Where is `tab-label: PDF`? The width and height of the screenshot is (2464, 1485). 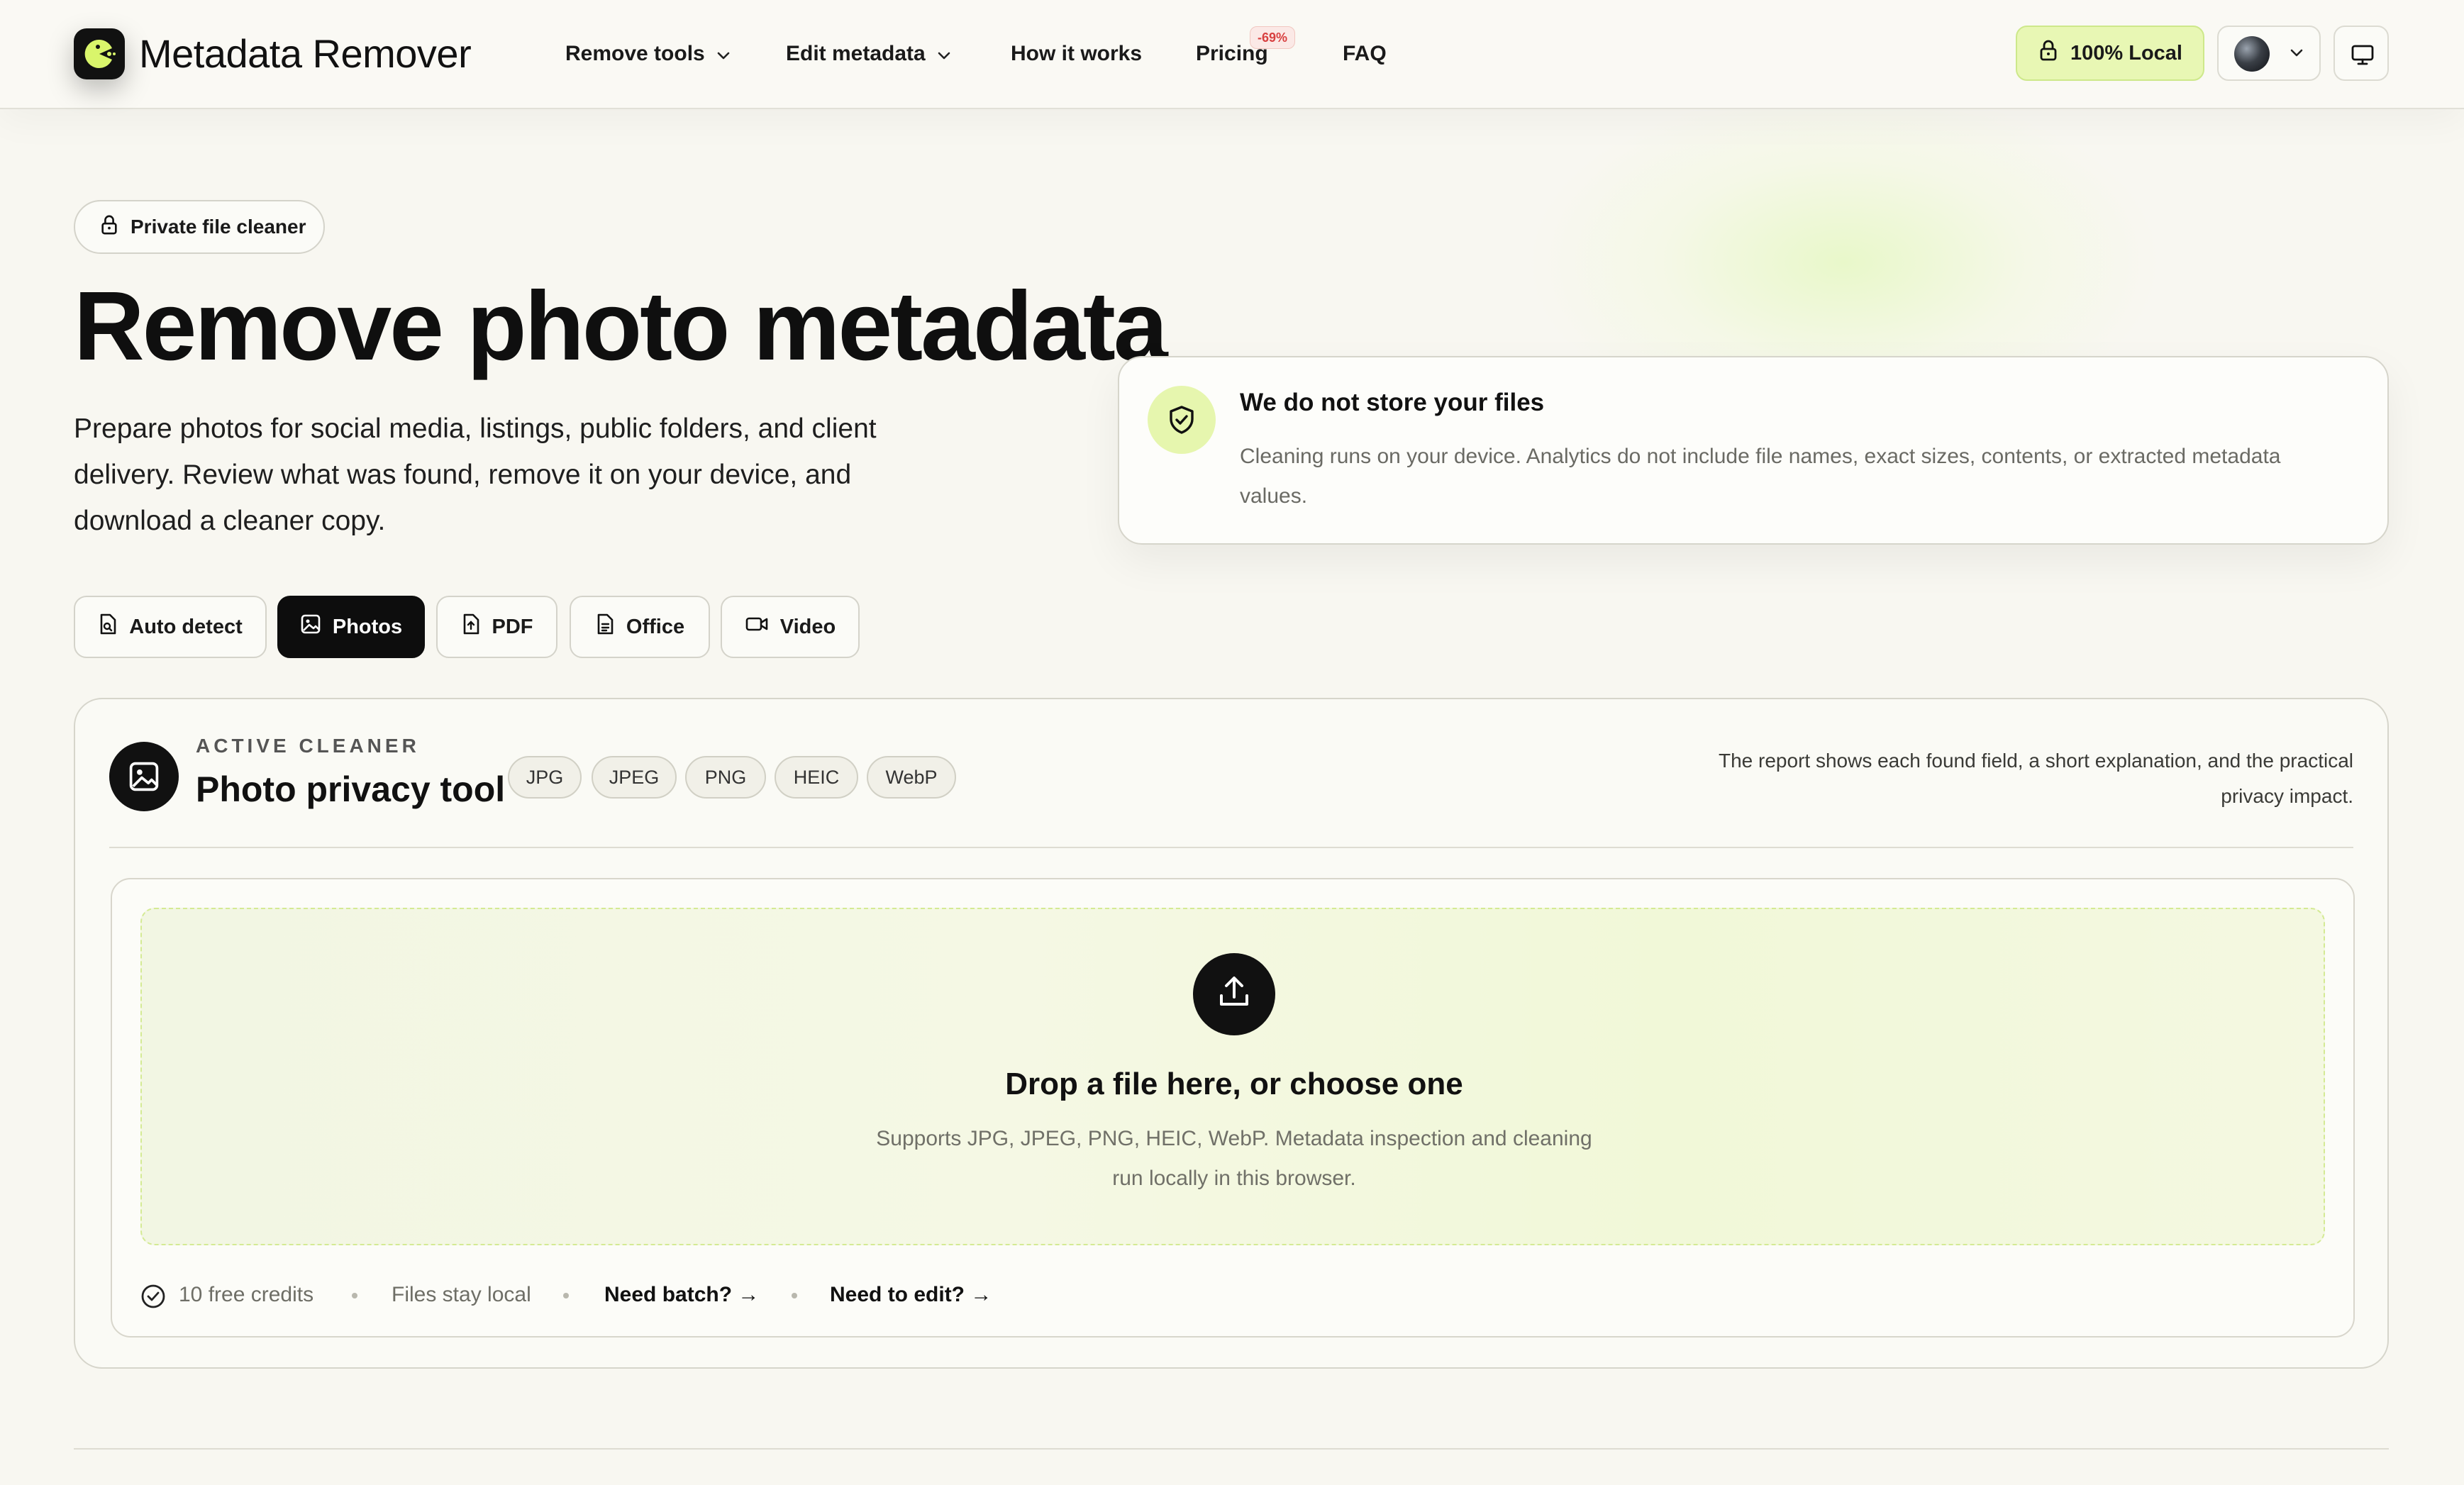
tab-label: PDF is located at coordinates (512, 626).